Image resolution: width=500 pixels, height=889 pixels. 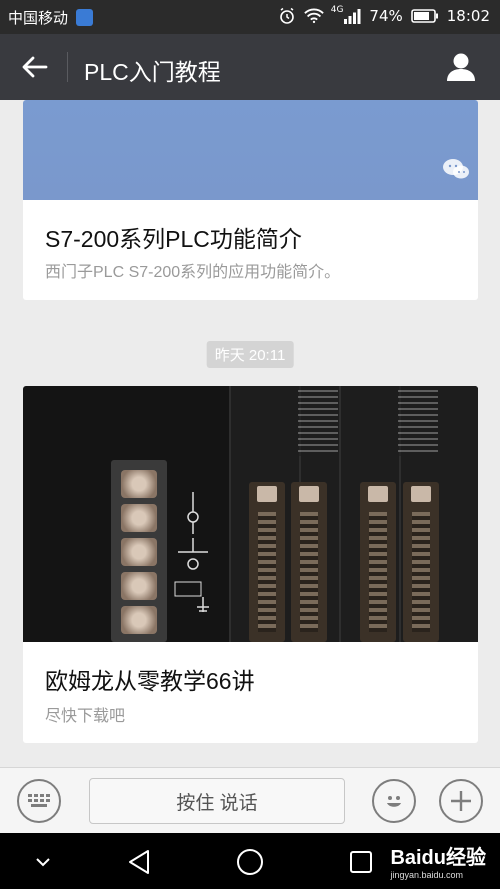 What do you see at coordinates (456, 169) in the screenshot?
I see `wechat-icon` at bounding box center [456, 169].